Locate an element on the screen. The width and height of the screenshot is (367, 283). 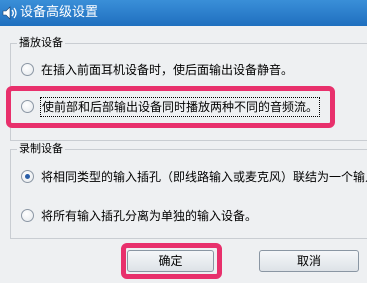
cancel-button: 取消 is located at coordinates (309, 261).